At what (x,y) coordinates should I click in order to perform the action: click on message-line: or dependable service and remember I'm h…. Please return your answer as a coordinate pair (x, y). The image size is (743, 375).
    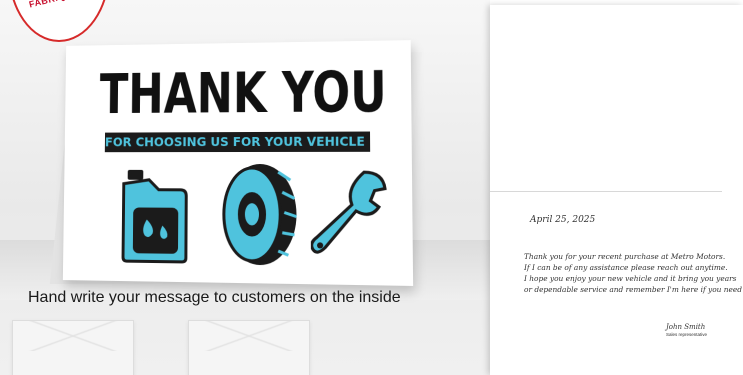
    Looking at the image, I should click on (633, 289).